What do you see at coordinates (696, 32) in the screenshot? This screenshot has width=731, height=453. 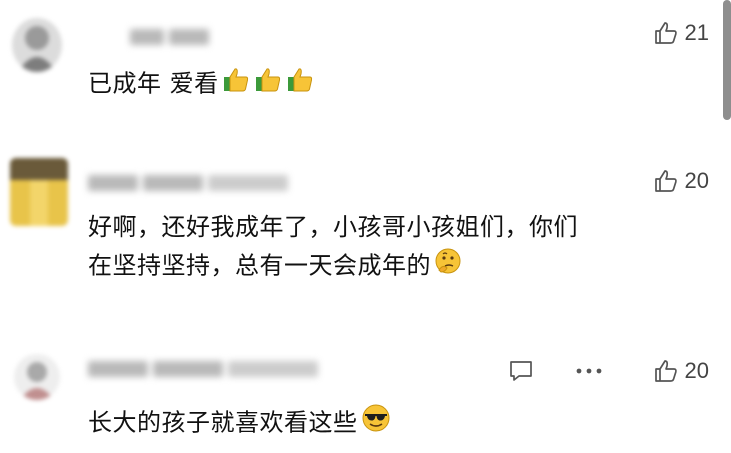 I see `like-count: 21` at bounding box center [696, 32].